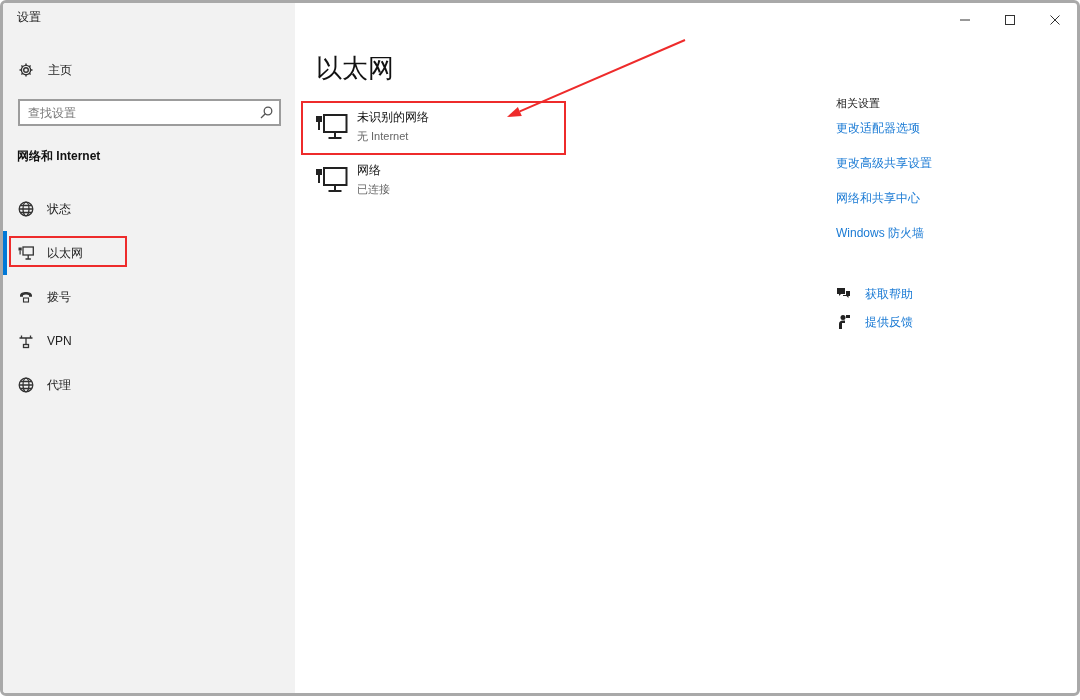  I want to click on person-icon, so click(844, 322).